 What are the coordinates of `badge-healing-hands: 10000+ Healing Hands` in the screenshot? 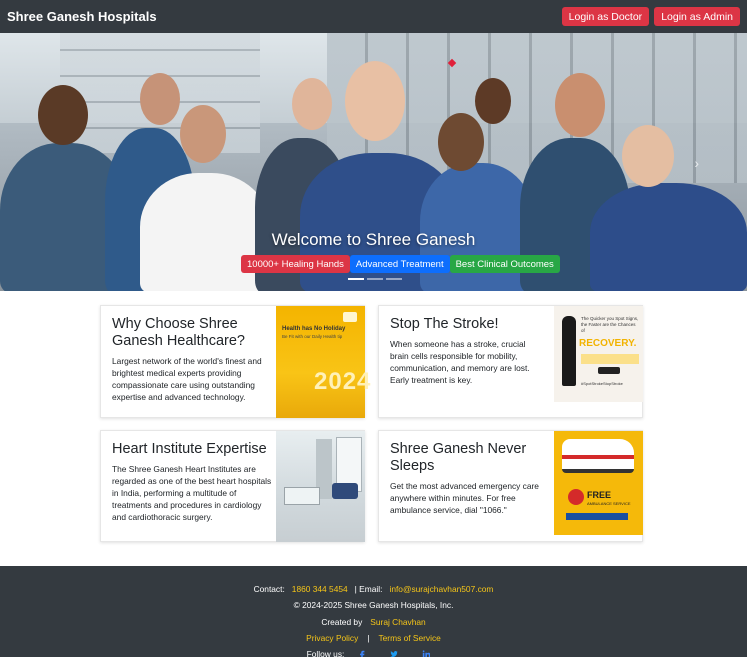 It's located at (295, 264).